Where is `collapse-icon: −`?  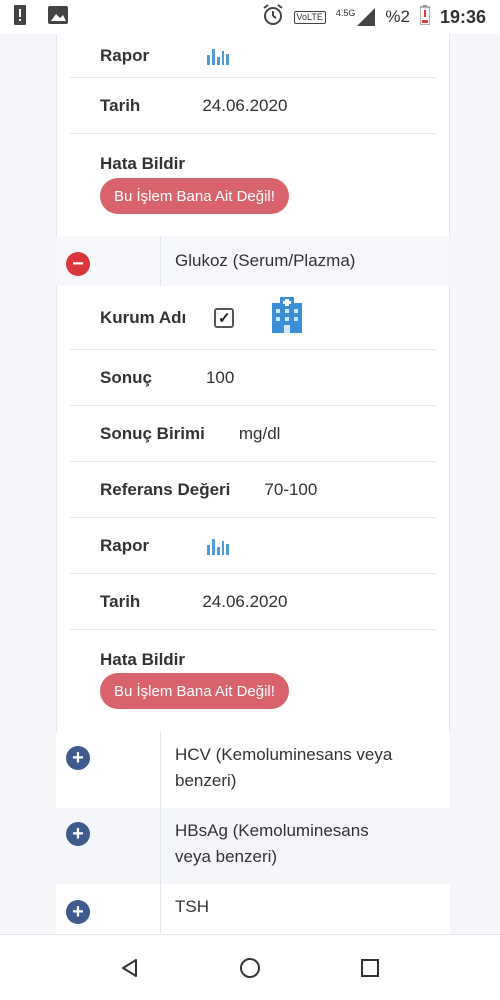 collapse-icon: − is located at coordinates (78, 264).